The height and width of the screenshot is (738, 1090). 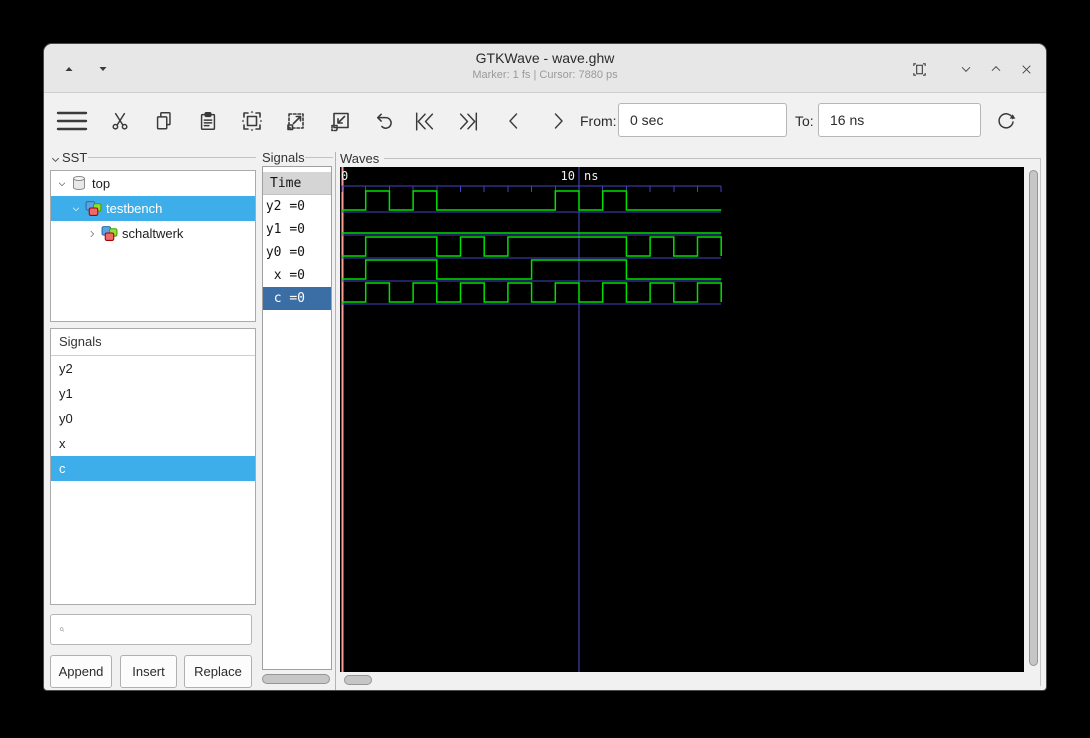 I want to click on sst-tree: top testbench schaltwerk, so click(x=153, y=246).